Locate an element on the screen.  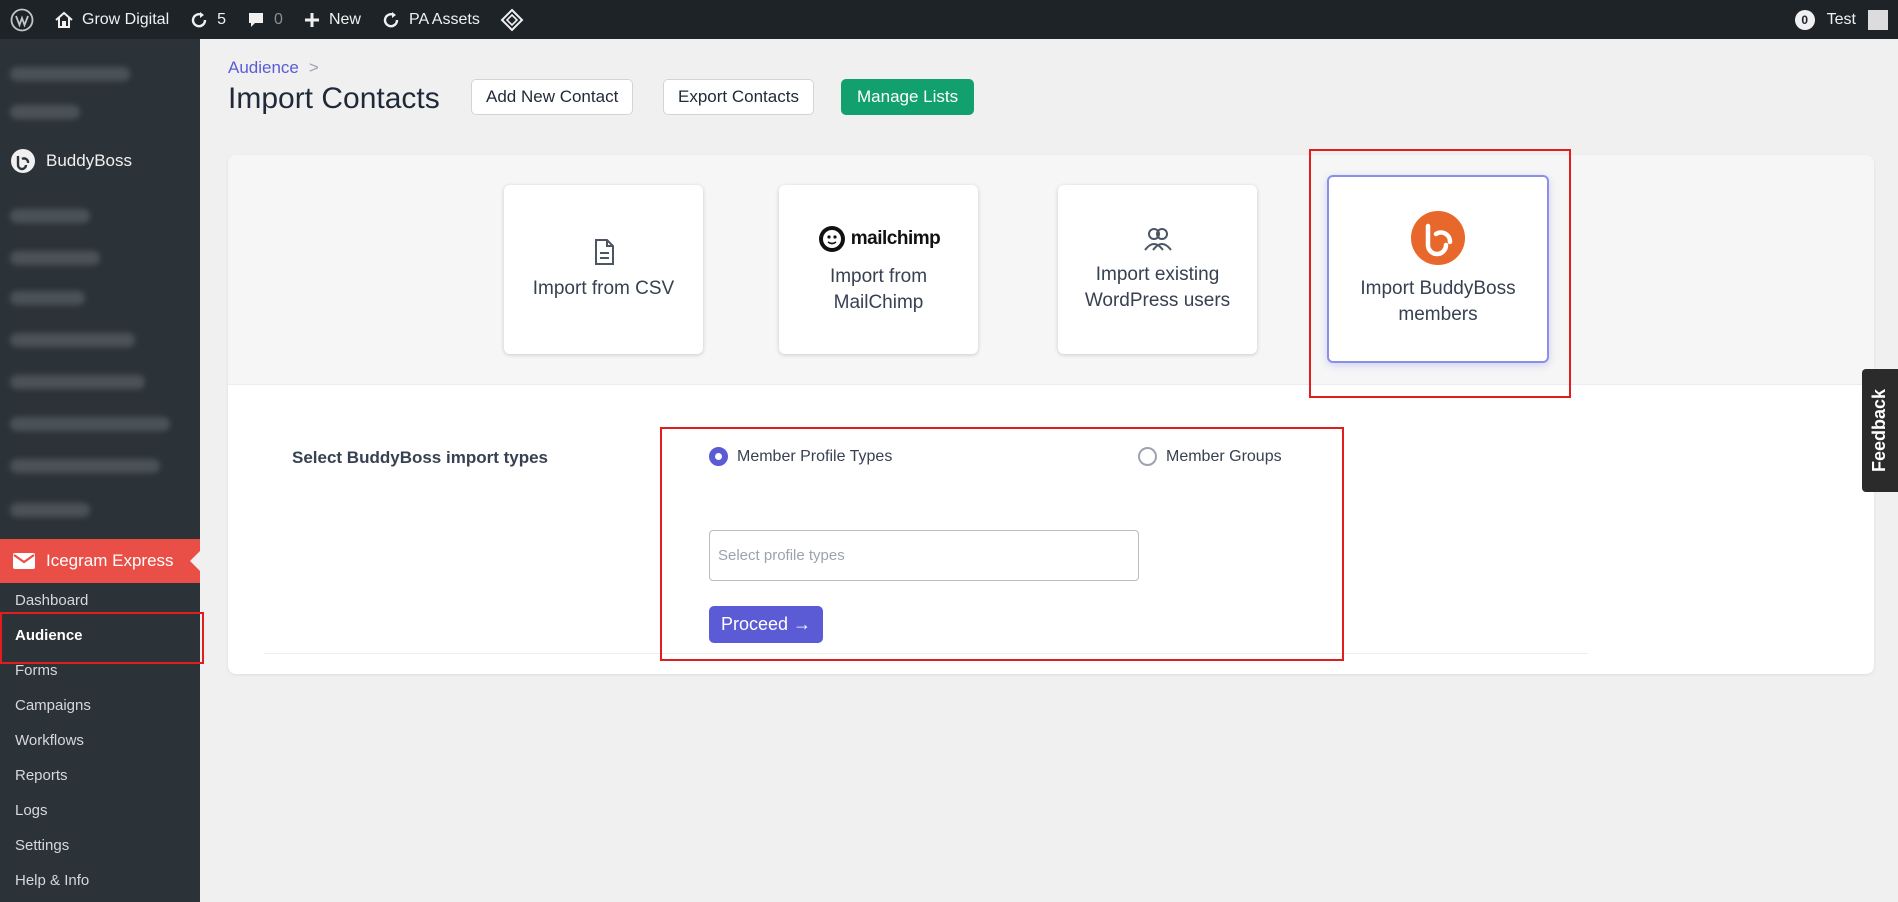
new-content-link: New is located at coordinates (332, 19).